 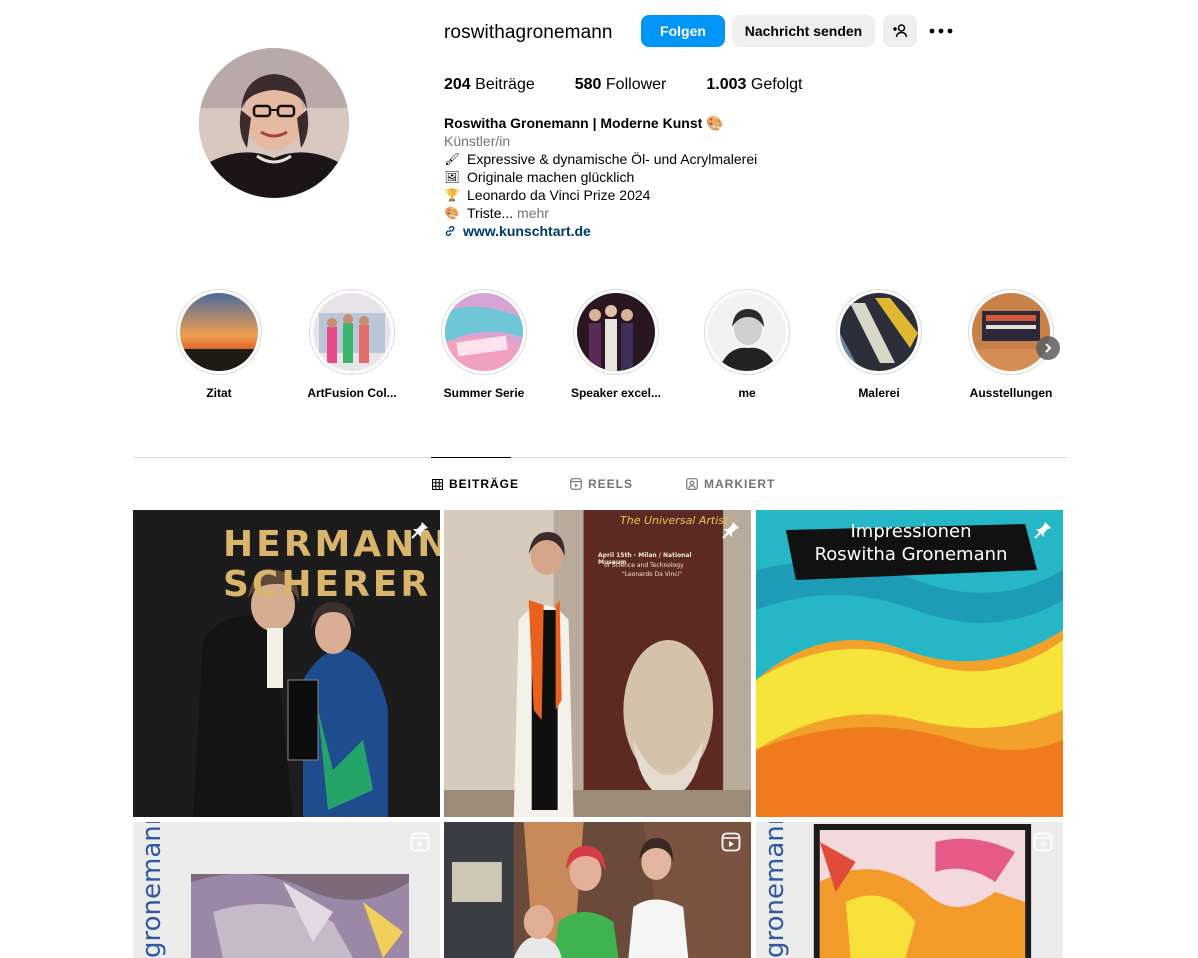 I want to click on post-tile: Impressionen Roswitha Gronemann, so click(x=909, y=663).